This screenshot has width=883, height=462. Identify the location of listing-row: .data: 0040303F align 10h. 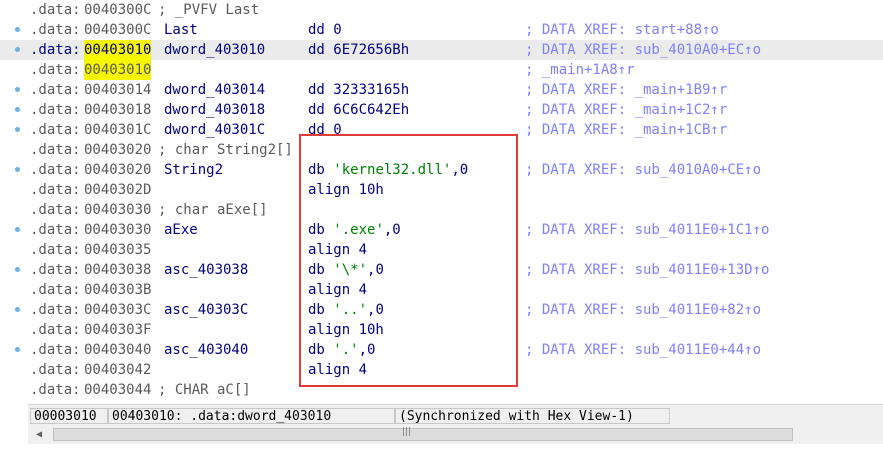
(441, 330).